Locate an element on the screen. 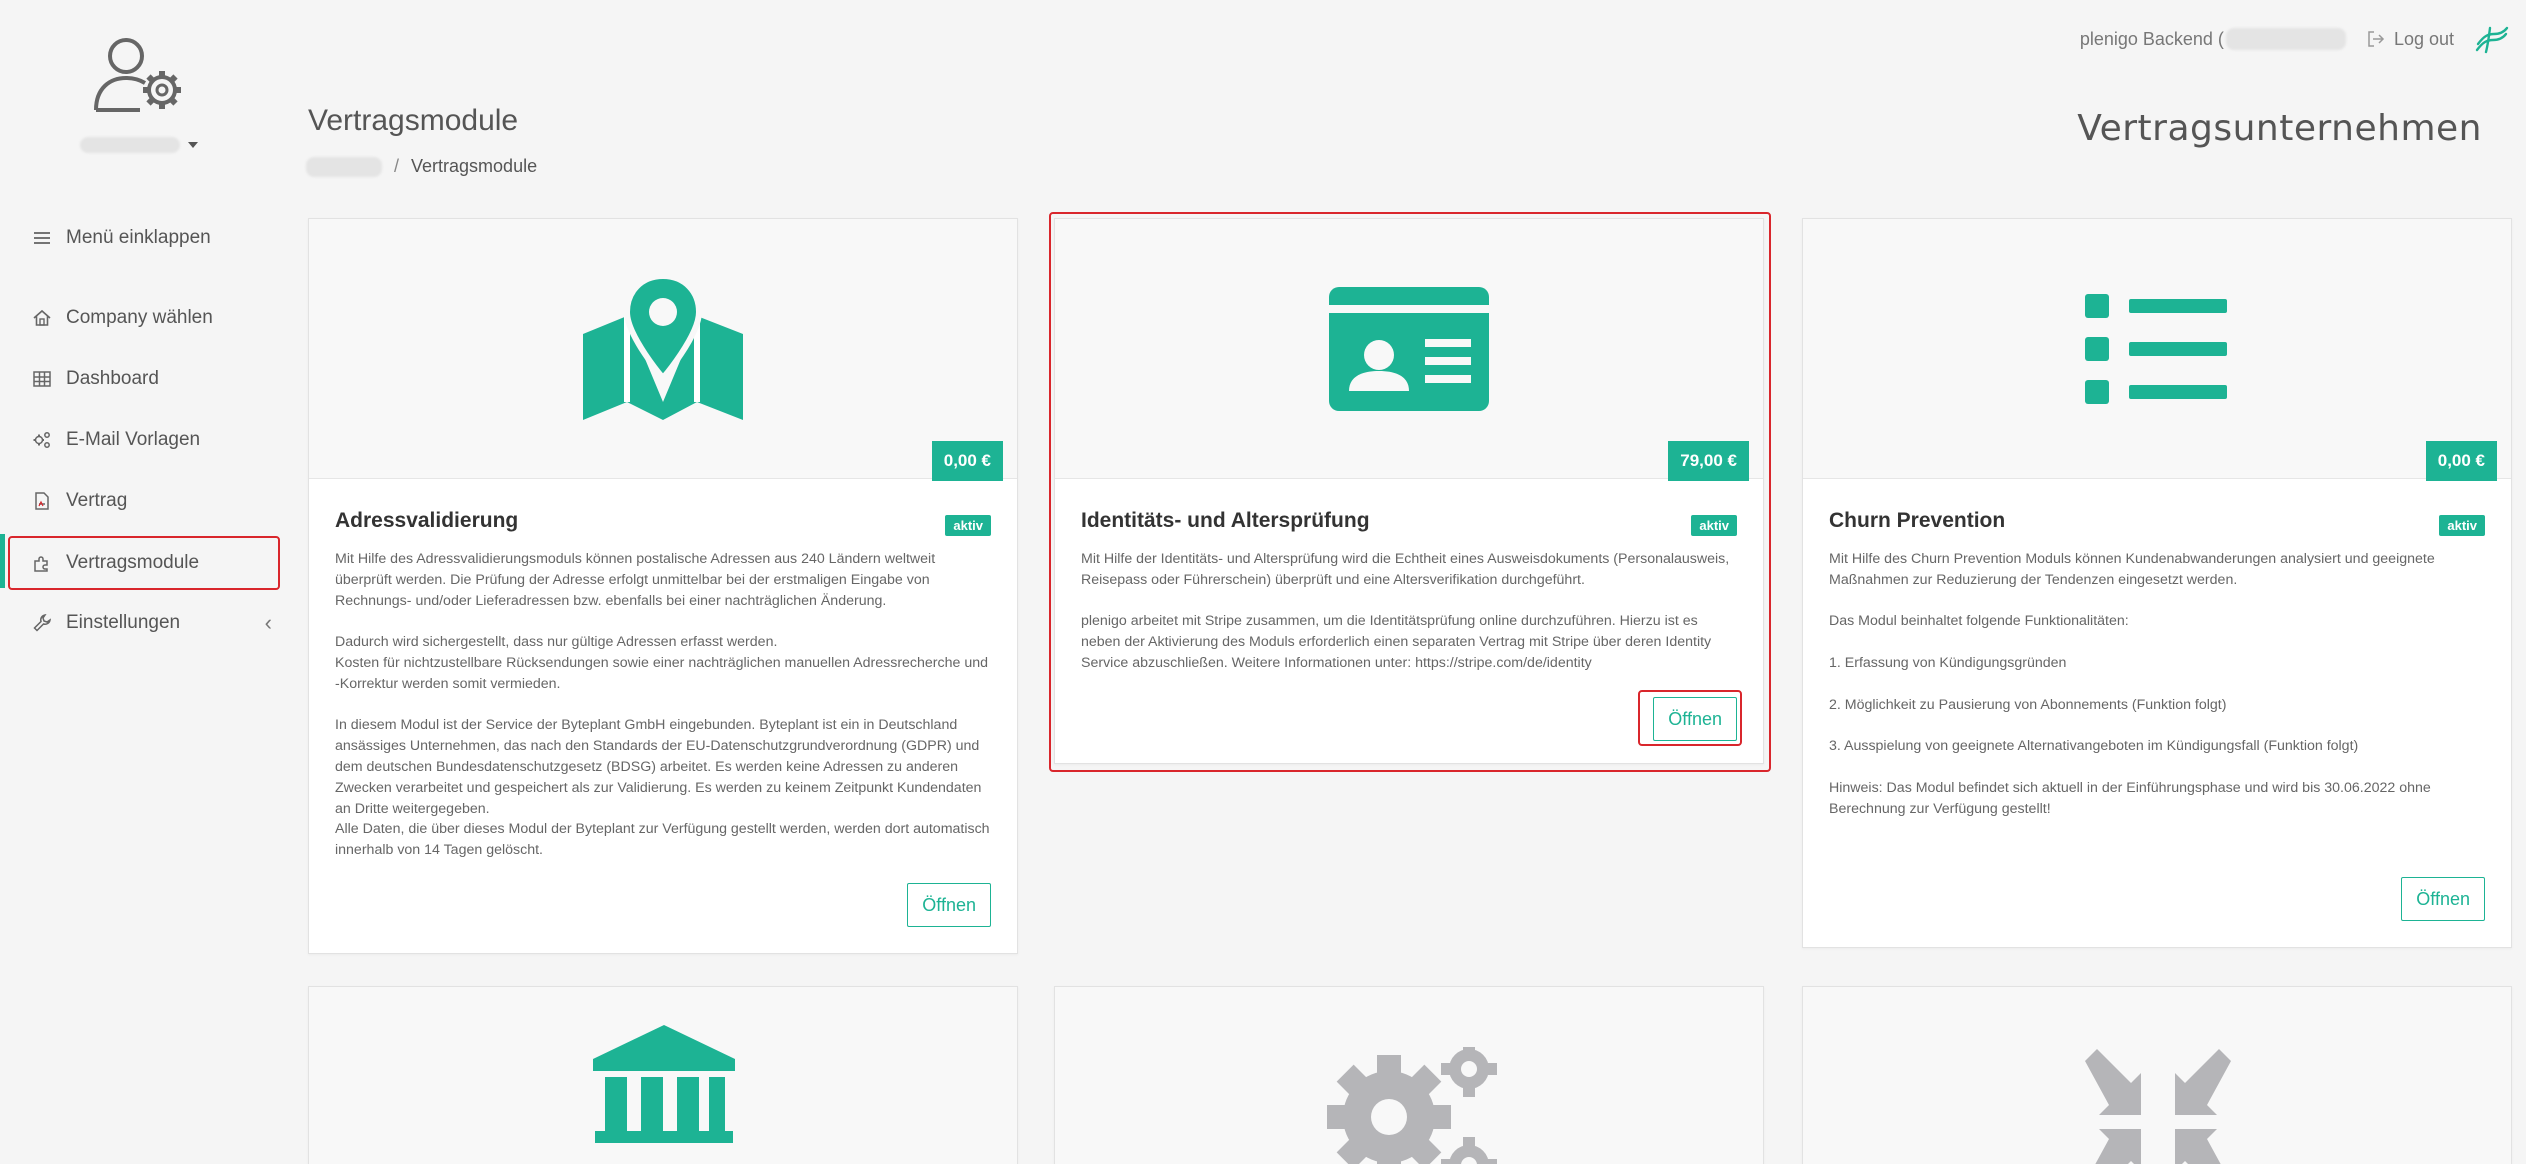 The height and width of the screenshot is (1164, 2526). chevron-left-icon: ‹ is located at coordinates (268, 623).